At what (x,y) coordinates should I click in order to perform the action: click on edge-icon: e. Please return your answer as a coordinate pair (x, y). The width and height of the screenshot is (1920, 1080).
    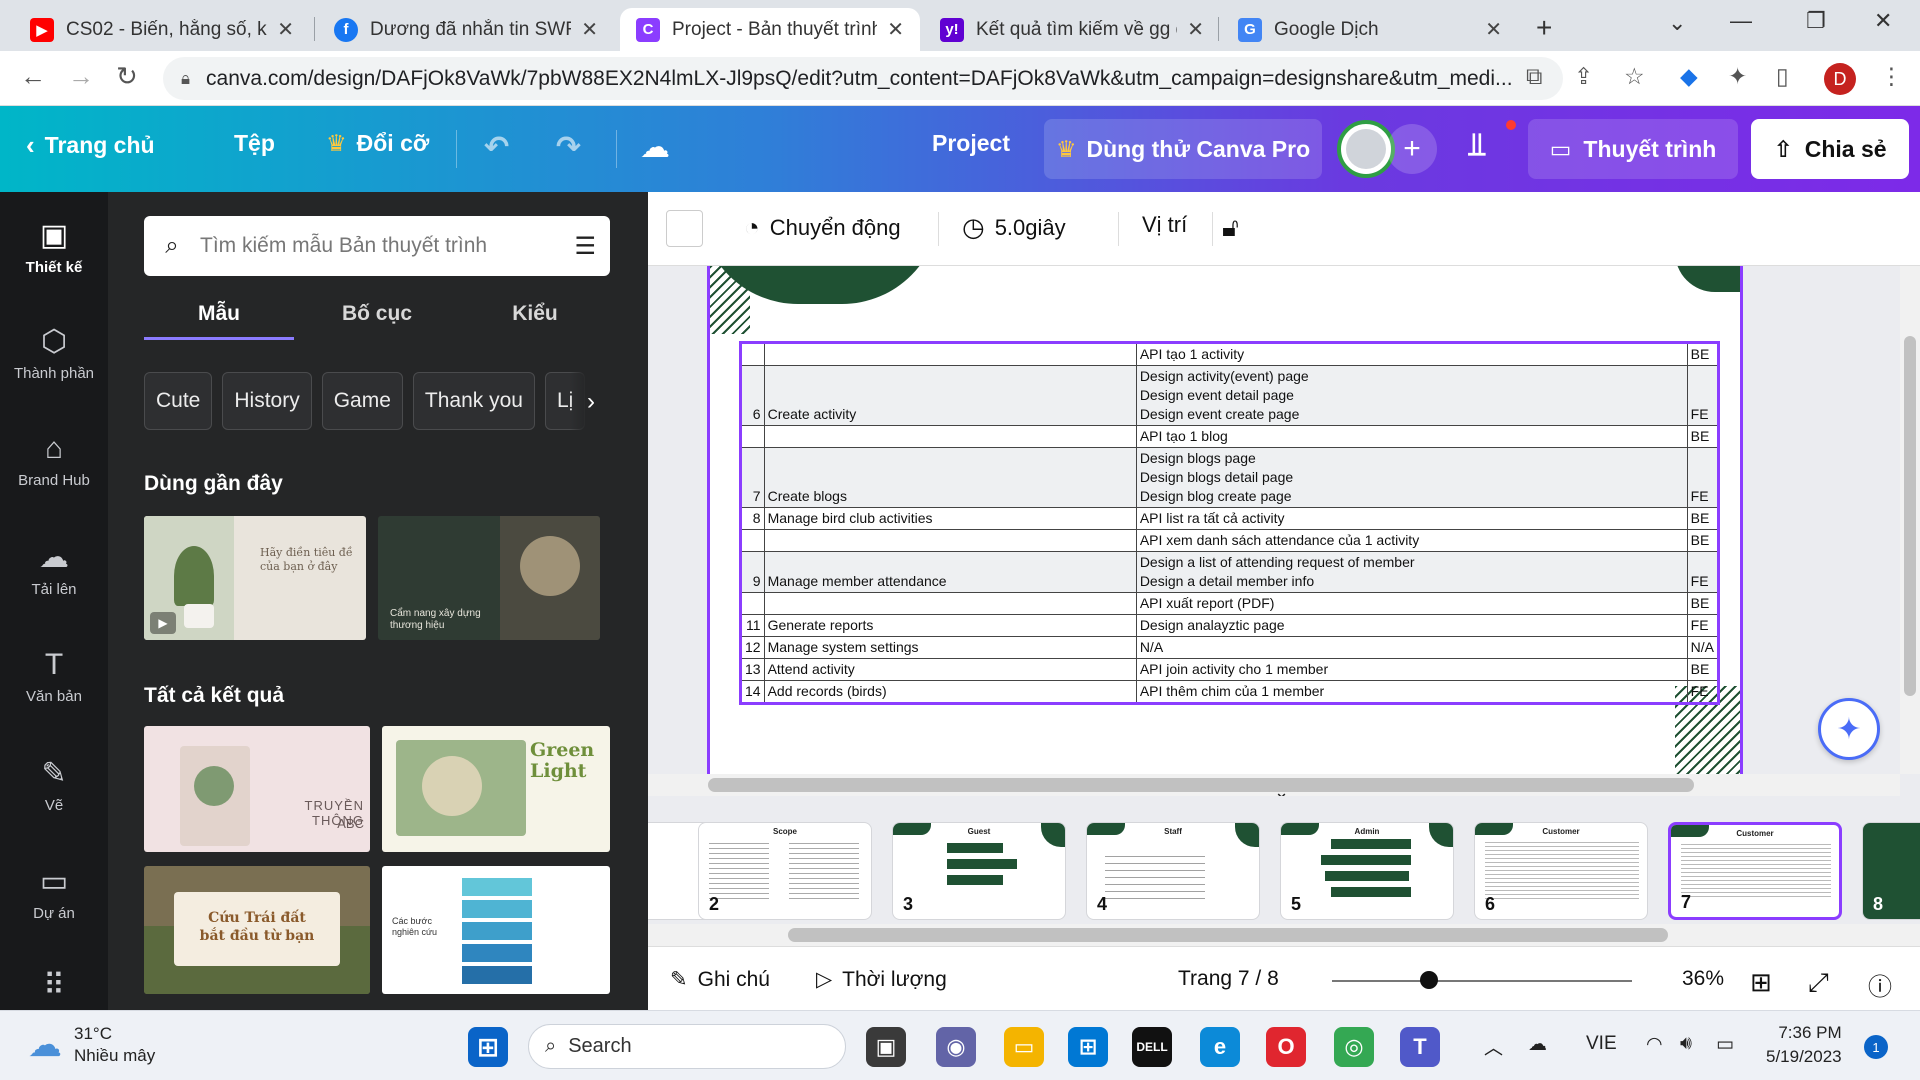
    Looking at the image, I should click on (1220, 1047).